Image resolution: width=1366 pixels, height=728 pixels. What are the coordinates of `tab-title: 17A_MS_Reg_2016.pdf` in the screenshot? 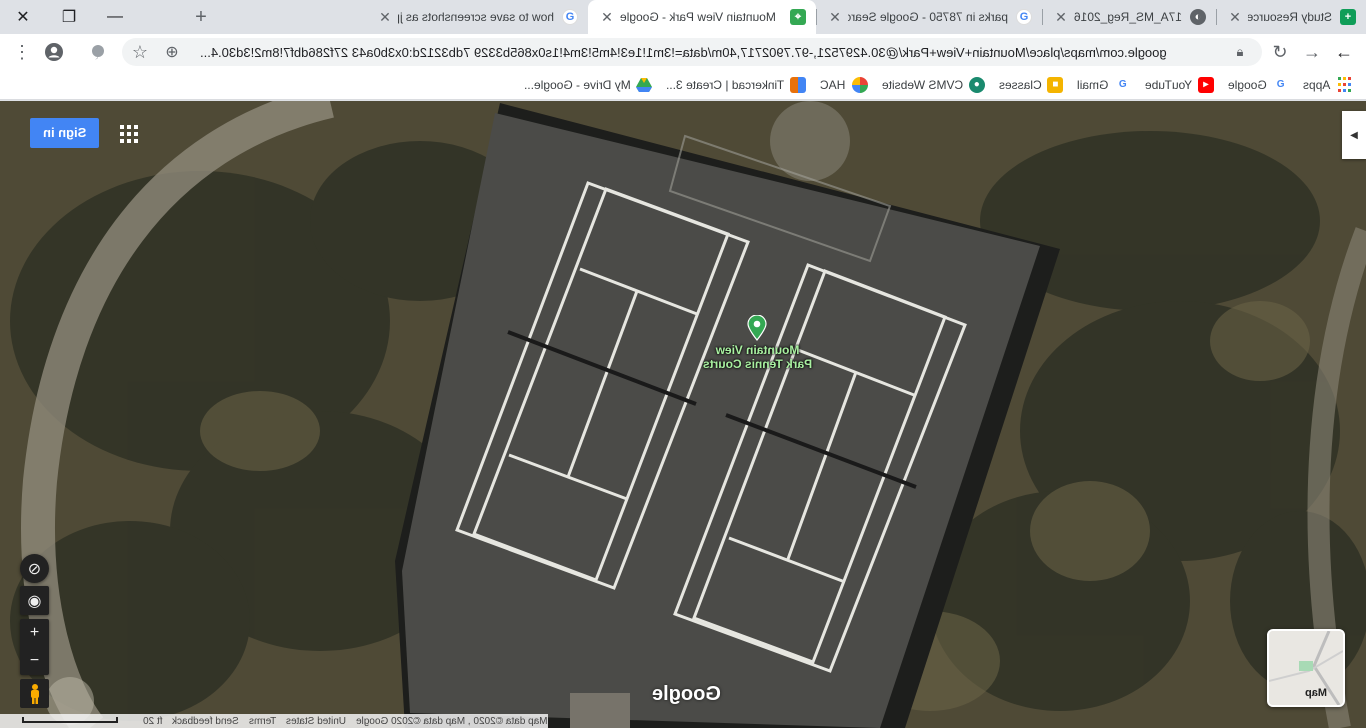 It's located at (1128, 17).